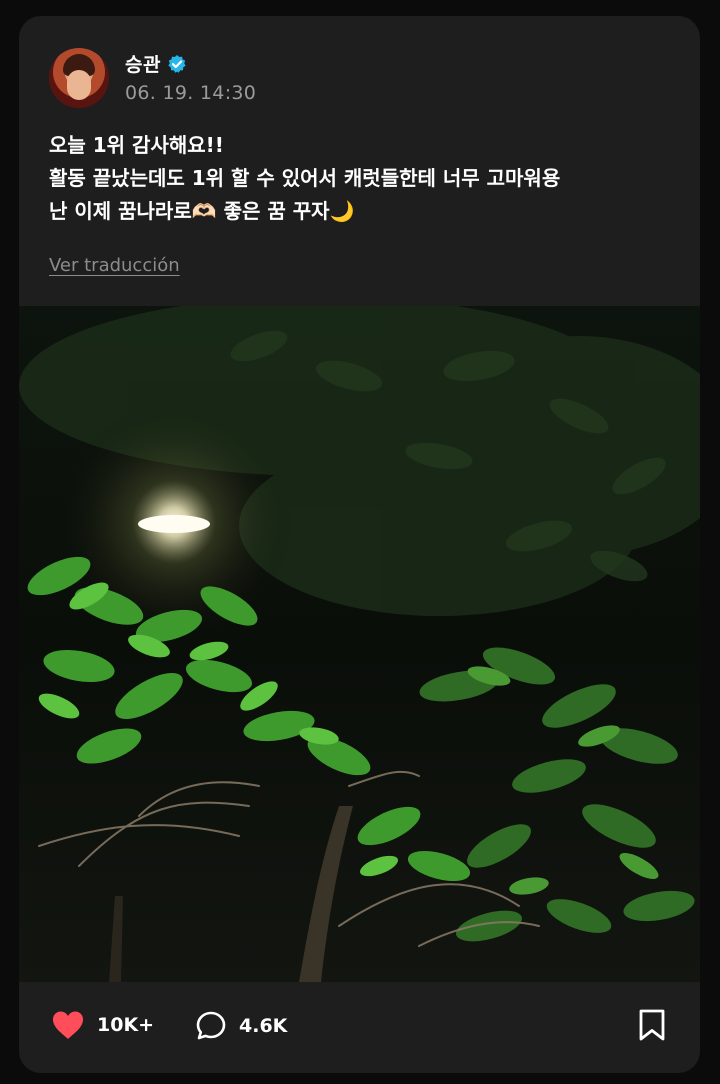  What do you see at coordinates (191, 93) in the screenshot?
I see `post-timestamp: 06. 19. 14:30` at bounding box center [191, 93].